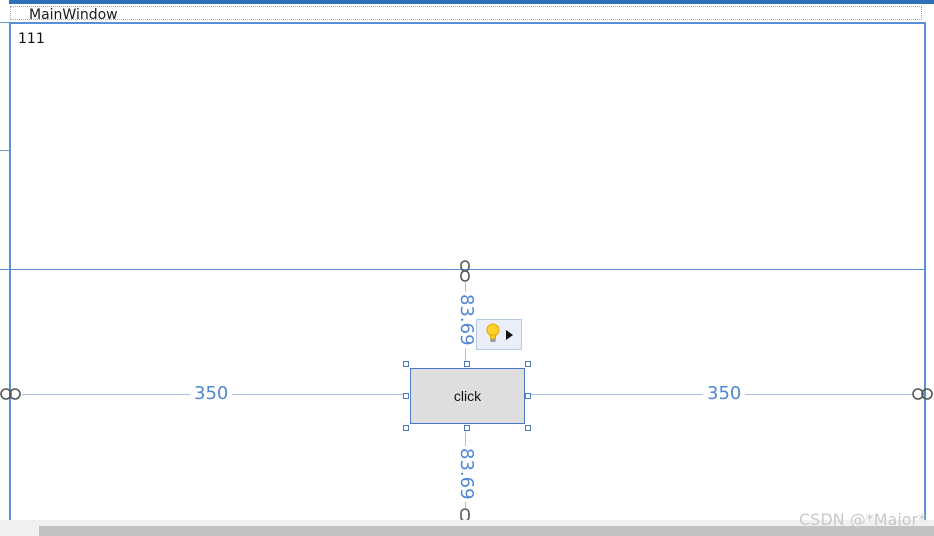  Describe the element at coordinates (406, 396) in the screenshot. I see `resize-handle-left` at that location.